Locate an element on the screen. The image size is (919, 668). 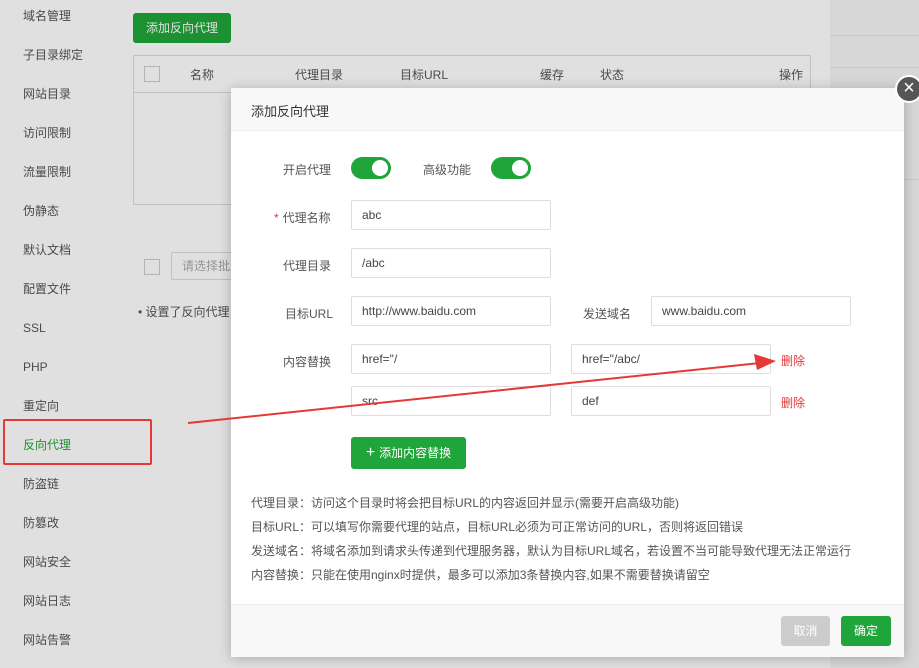
modal-title: 添加反向代理 is located at coordinates (290, 111).